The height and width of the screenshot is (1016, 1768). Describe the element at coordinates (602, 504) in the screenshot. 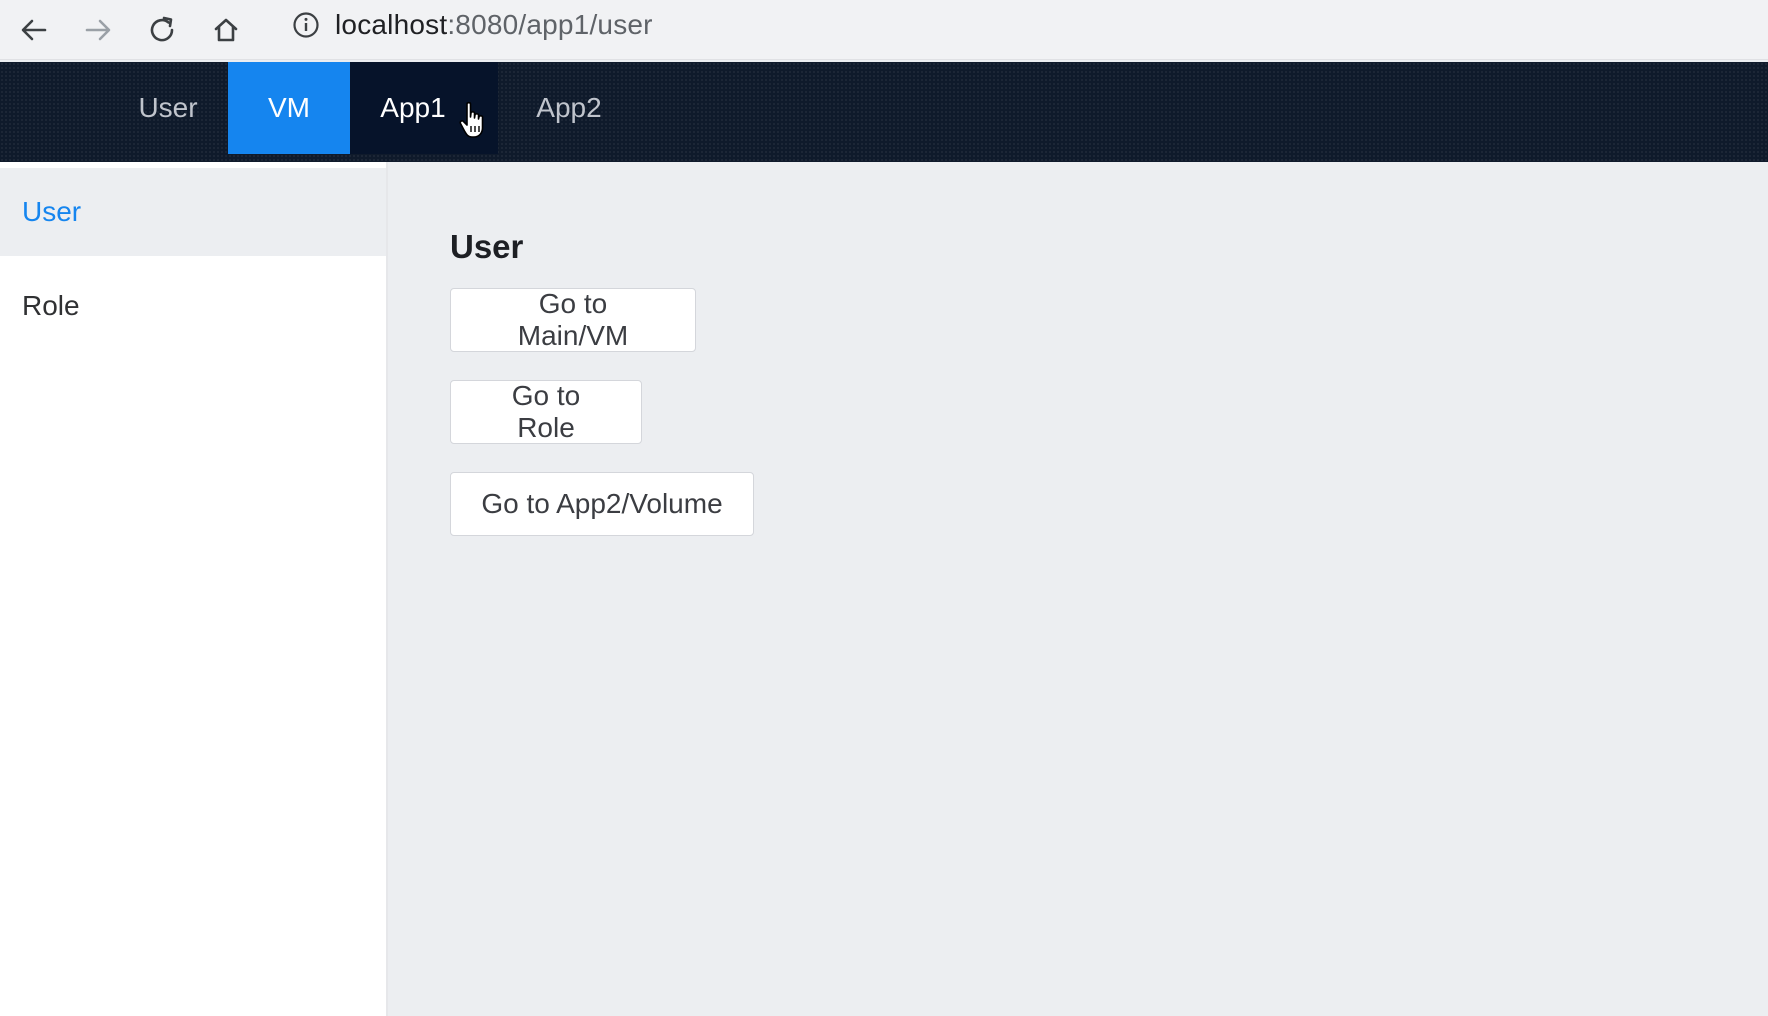

I see `go-to-app2-volume-button: Go to App2/Volume` at that location.